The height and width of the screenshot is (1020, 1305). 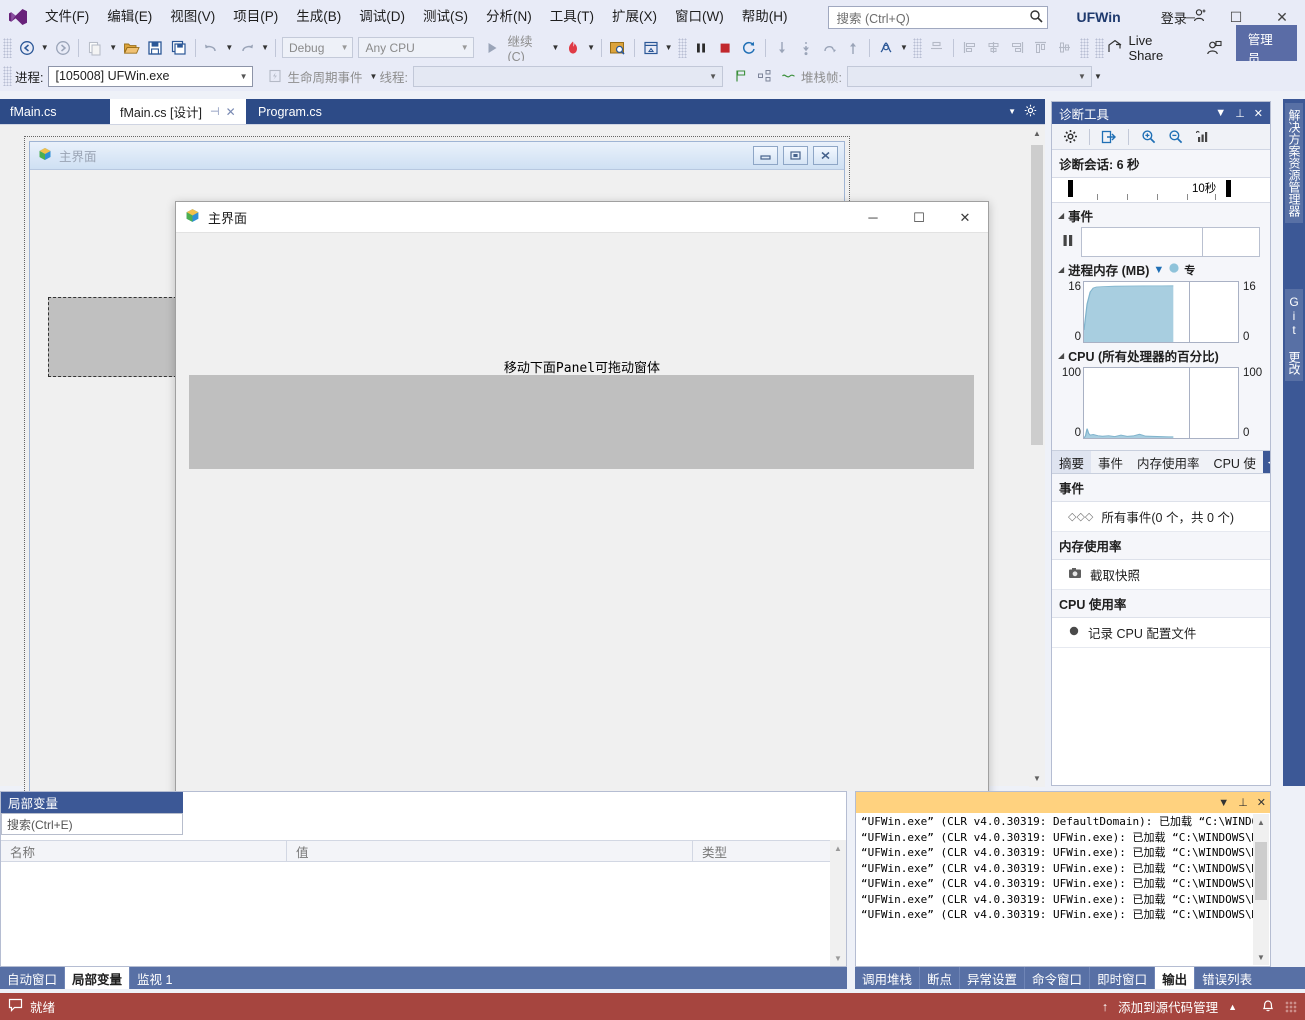 What do you see at coordinates (229, 48) in the screenshot?
I see `undo-dropdown: ▼` at bounding box center [229, 48].